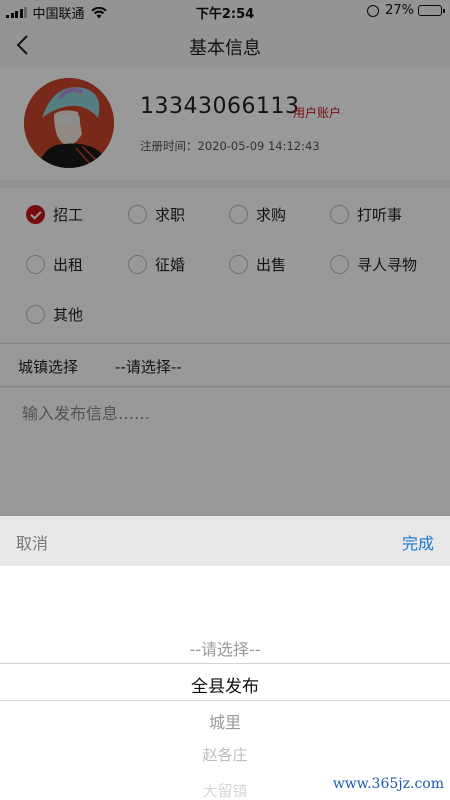 The height and width of the screenshot is (800, 450). What do you see at coordinates (418, 542) in the screenshot?
I see `done-button: 完成` at bounding box center [418, 542].